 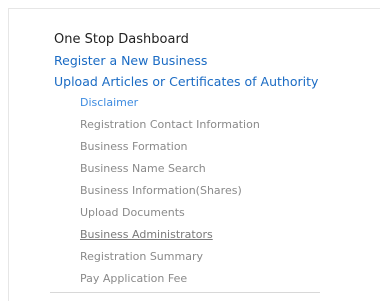 I want to click on step-registration-summary: Registration Summary, so click(x=199, y=257).